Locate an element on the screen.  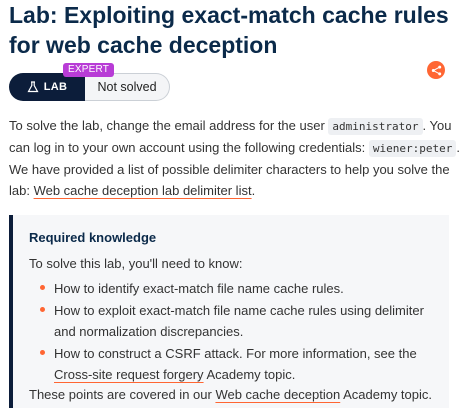
delimiter-list-link: Web cache deception lab delimiter list is located at coordinates (143, 190).